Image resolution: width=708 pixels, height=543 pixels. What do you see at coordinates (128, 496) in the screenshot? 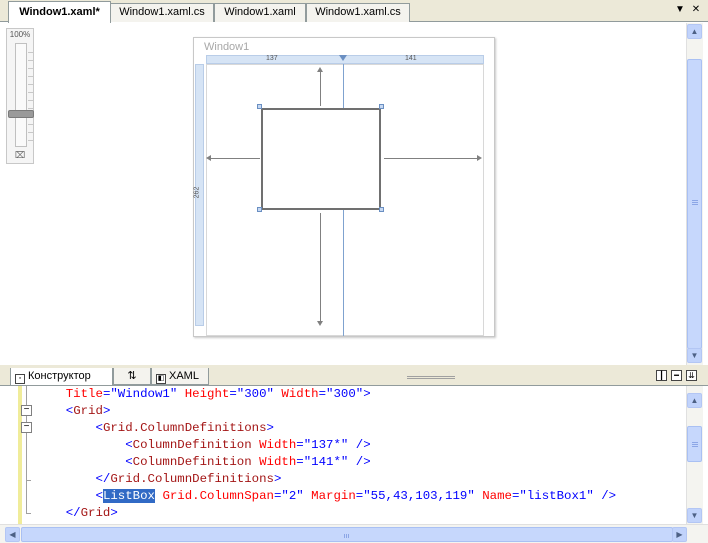
I see `selected-listbox-text: ListBox` at bounding box center [128, 496].